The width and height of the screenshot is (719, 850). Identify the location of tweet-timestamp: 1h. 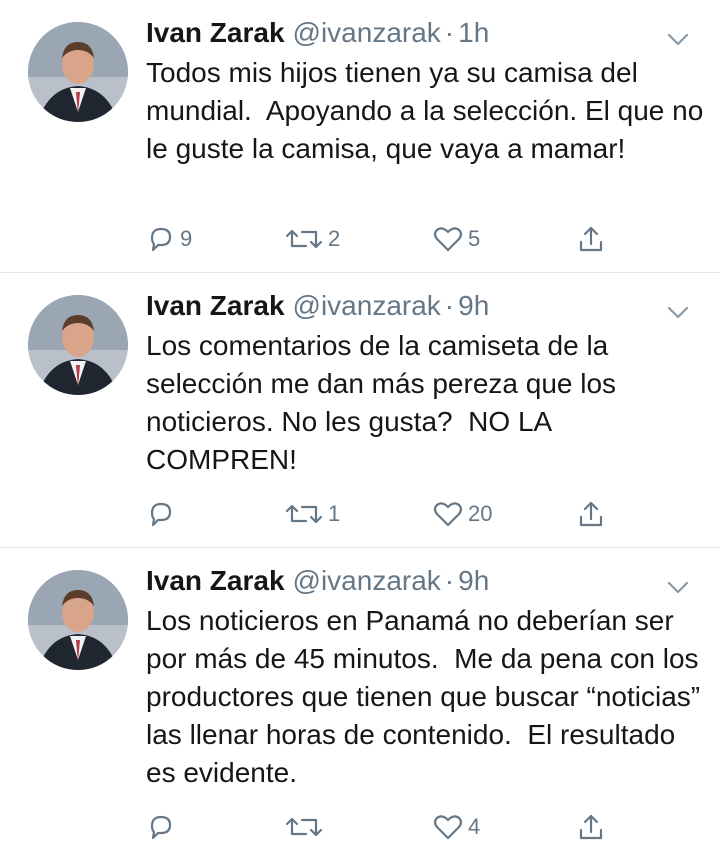
(473, 32).